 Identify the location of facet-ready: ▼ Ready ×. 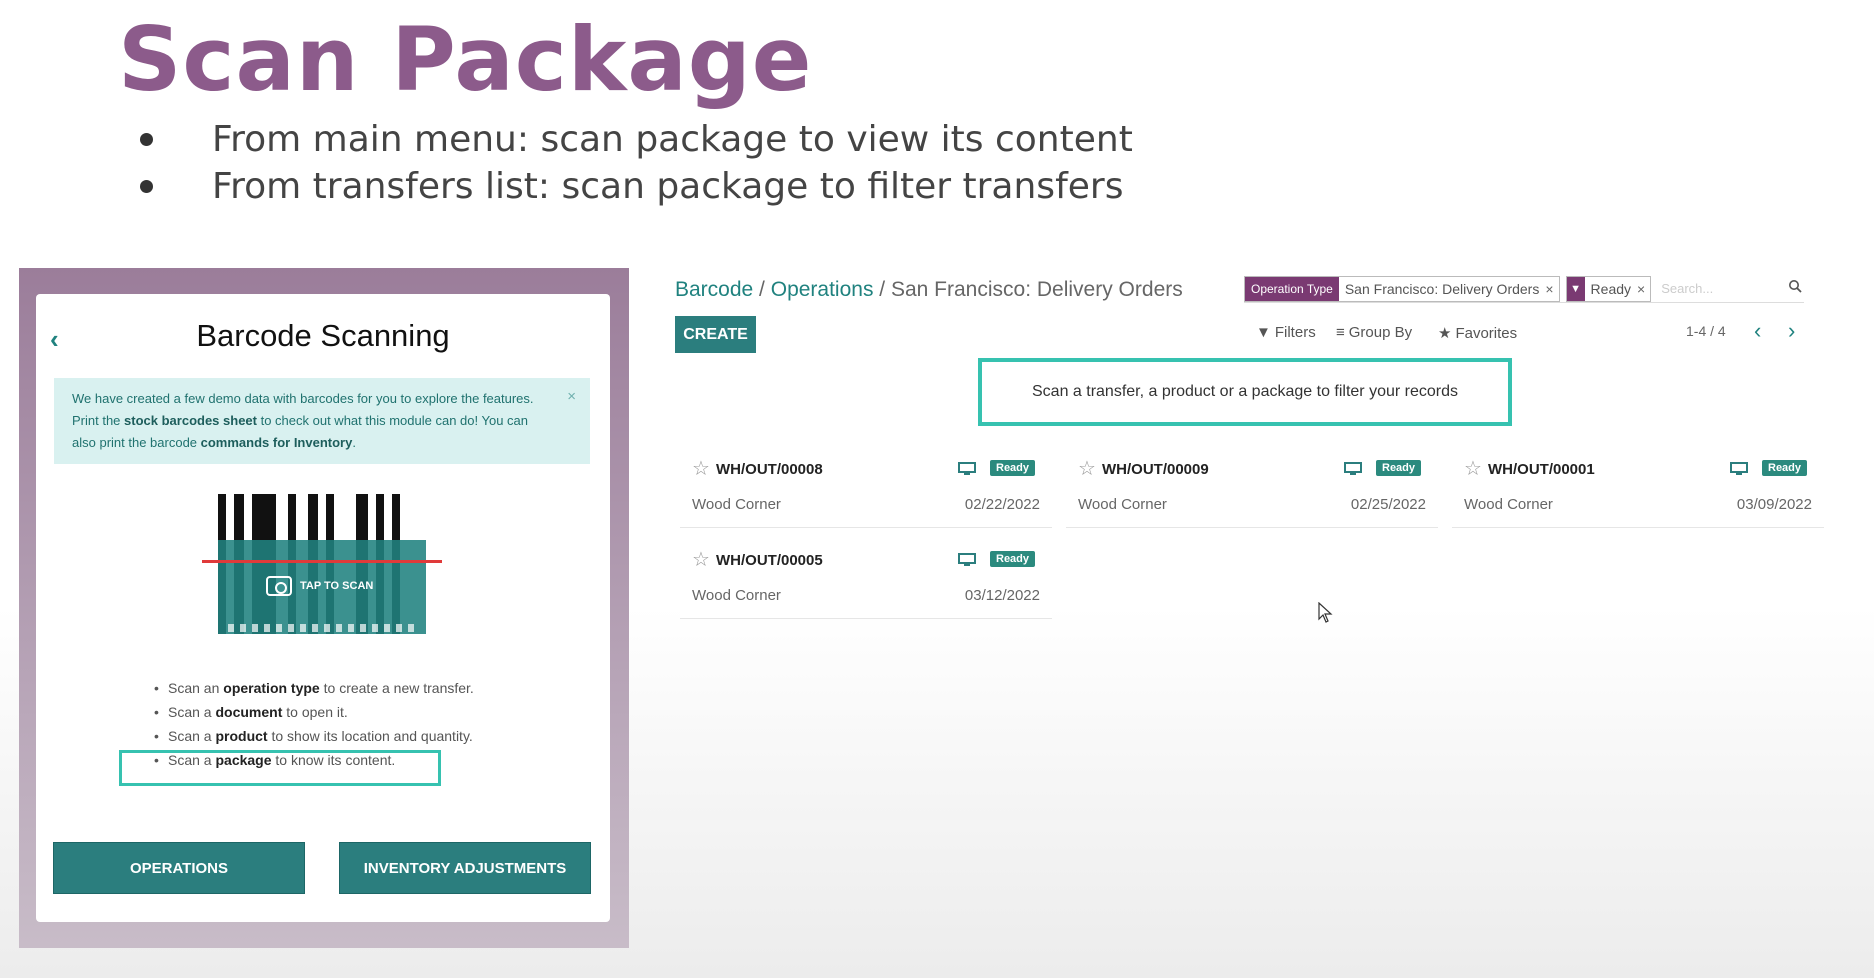
(1608, 288).